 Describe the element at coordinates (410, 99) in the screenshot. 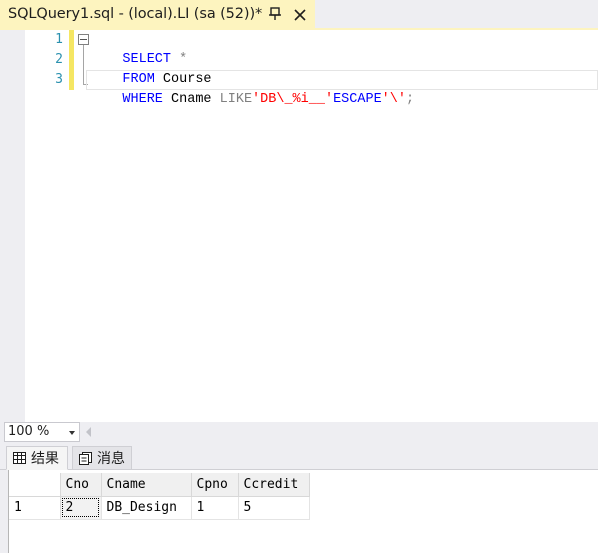

I see `code-token: ;` at that location.